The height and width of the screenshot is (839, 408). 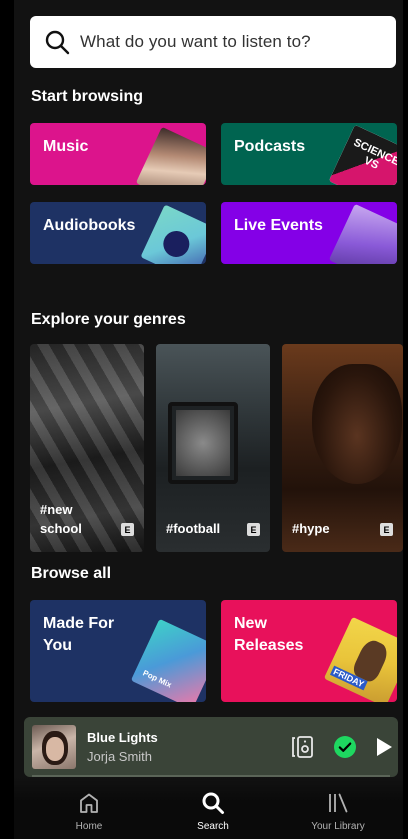 What do you see at coordinates (360, 659) in the screenshot?
I see `new-releases-cover-art: FRIDAY` at bounding box center [360, 659].